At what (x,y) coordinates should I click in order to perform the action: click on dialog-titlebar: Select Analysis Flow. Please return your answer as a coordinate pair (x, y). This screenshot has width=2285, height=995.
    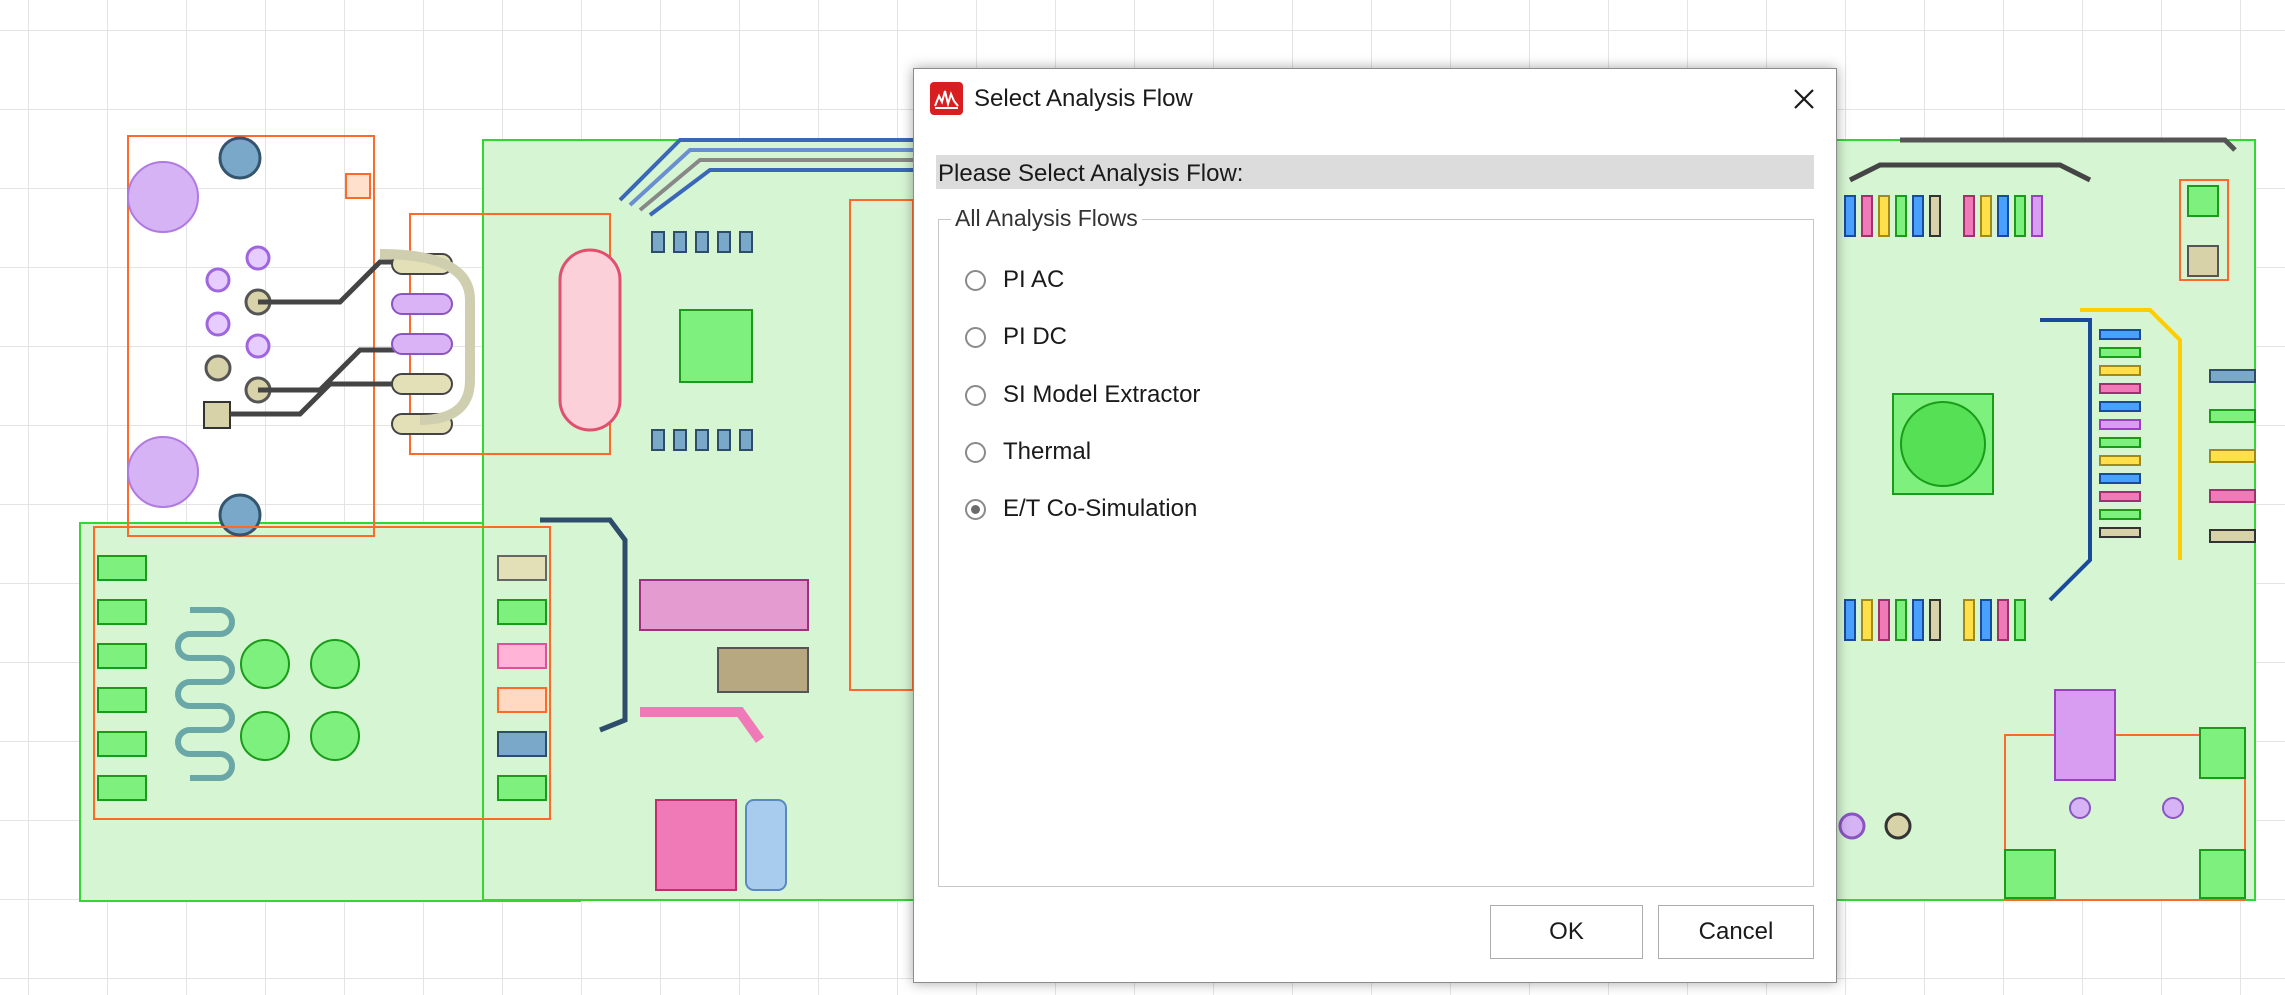
    Looking at the image, I should click on (1375, 101).